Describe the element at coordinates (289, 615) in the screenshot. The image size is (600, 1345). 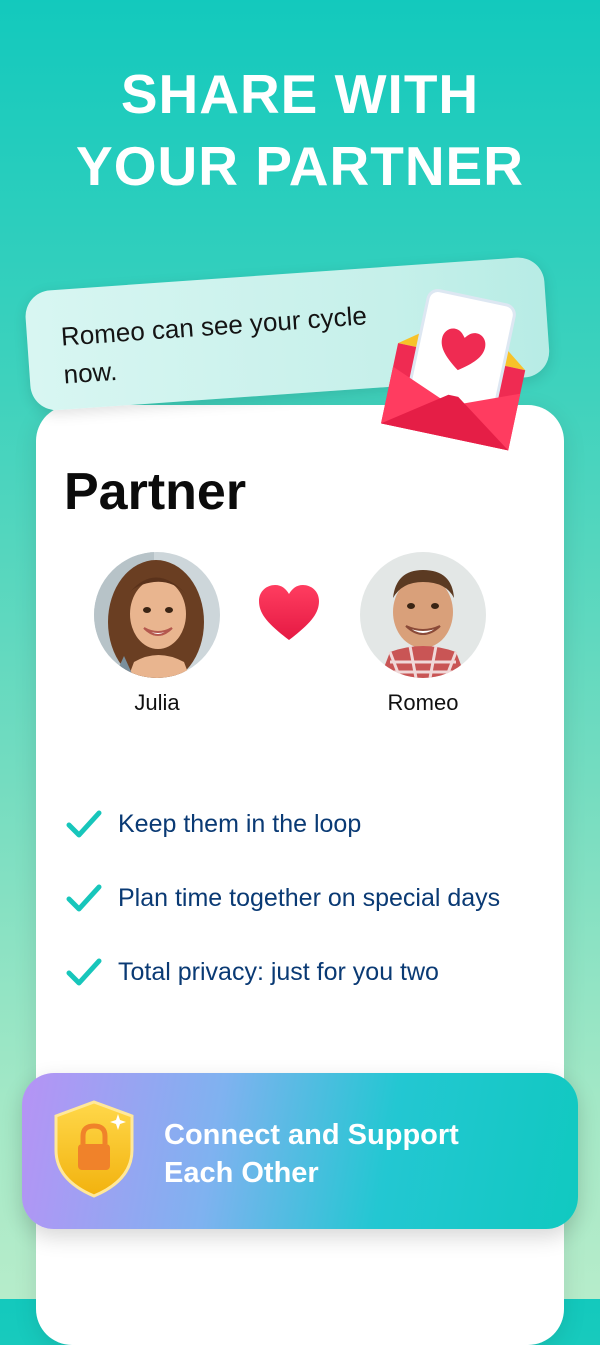
I see `heart-icon` at that location.